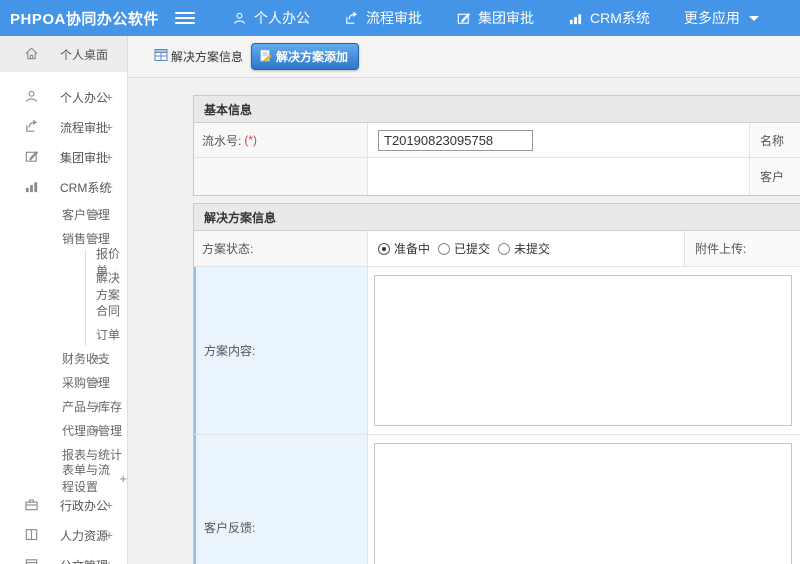 The width and height of the screenshot is (800, 564). What do you see at coordinates (84, 19) in the screenshot?
I see `app-logo: PHPOA协同办公软件` at bounding box center [84, 19].